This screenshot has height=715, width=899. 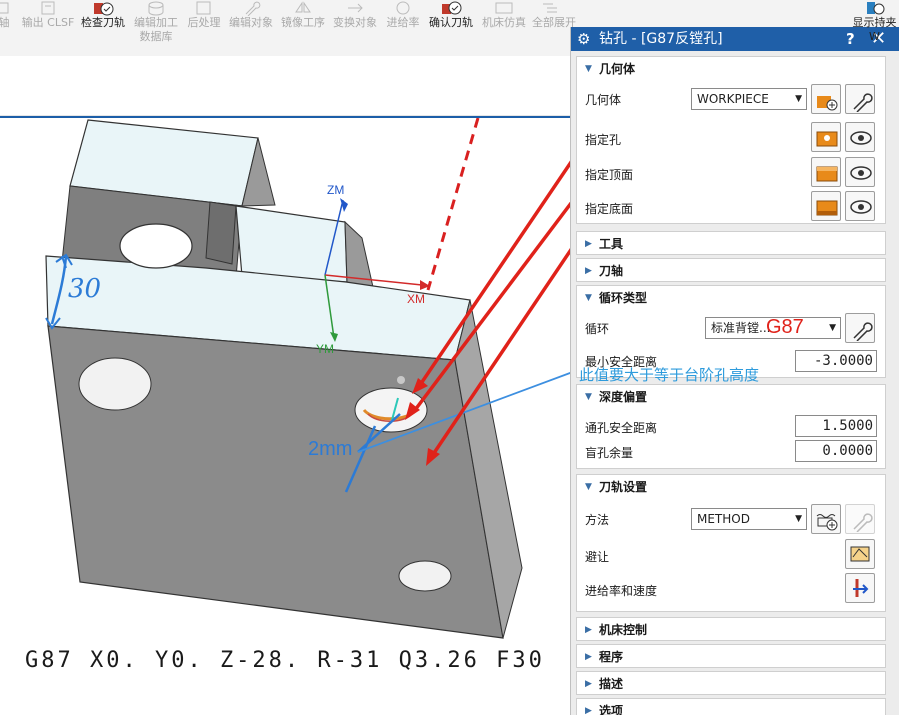 I want to click on method-select: METHOD ▼, so click(x=749, y=519).